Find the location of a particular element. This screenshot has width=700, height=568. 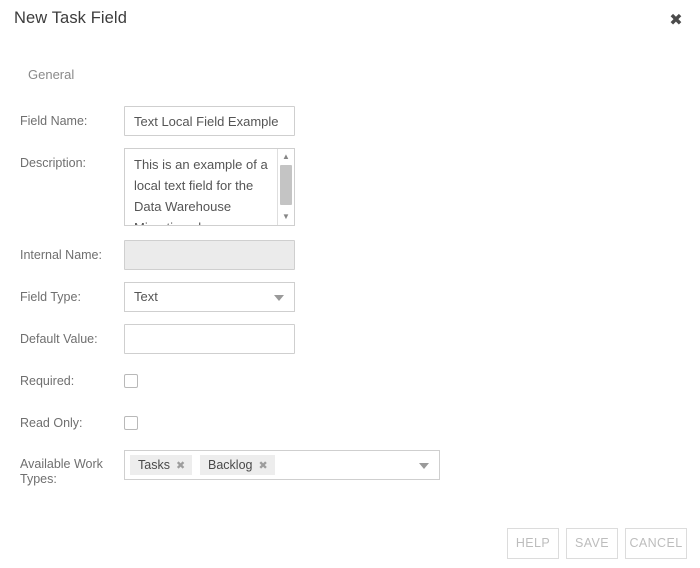

work-type-tag: Tasks ✖ is located at coordinates (161, 465).